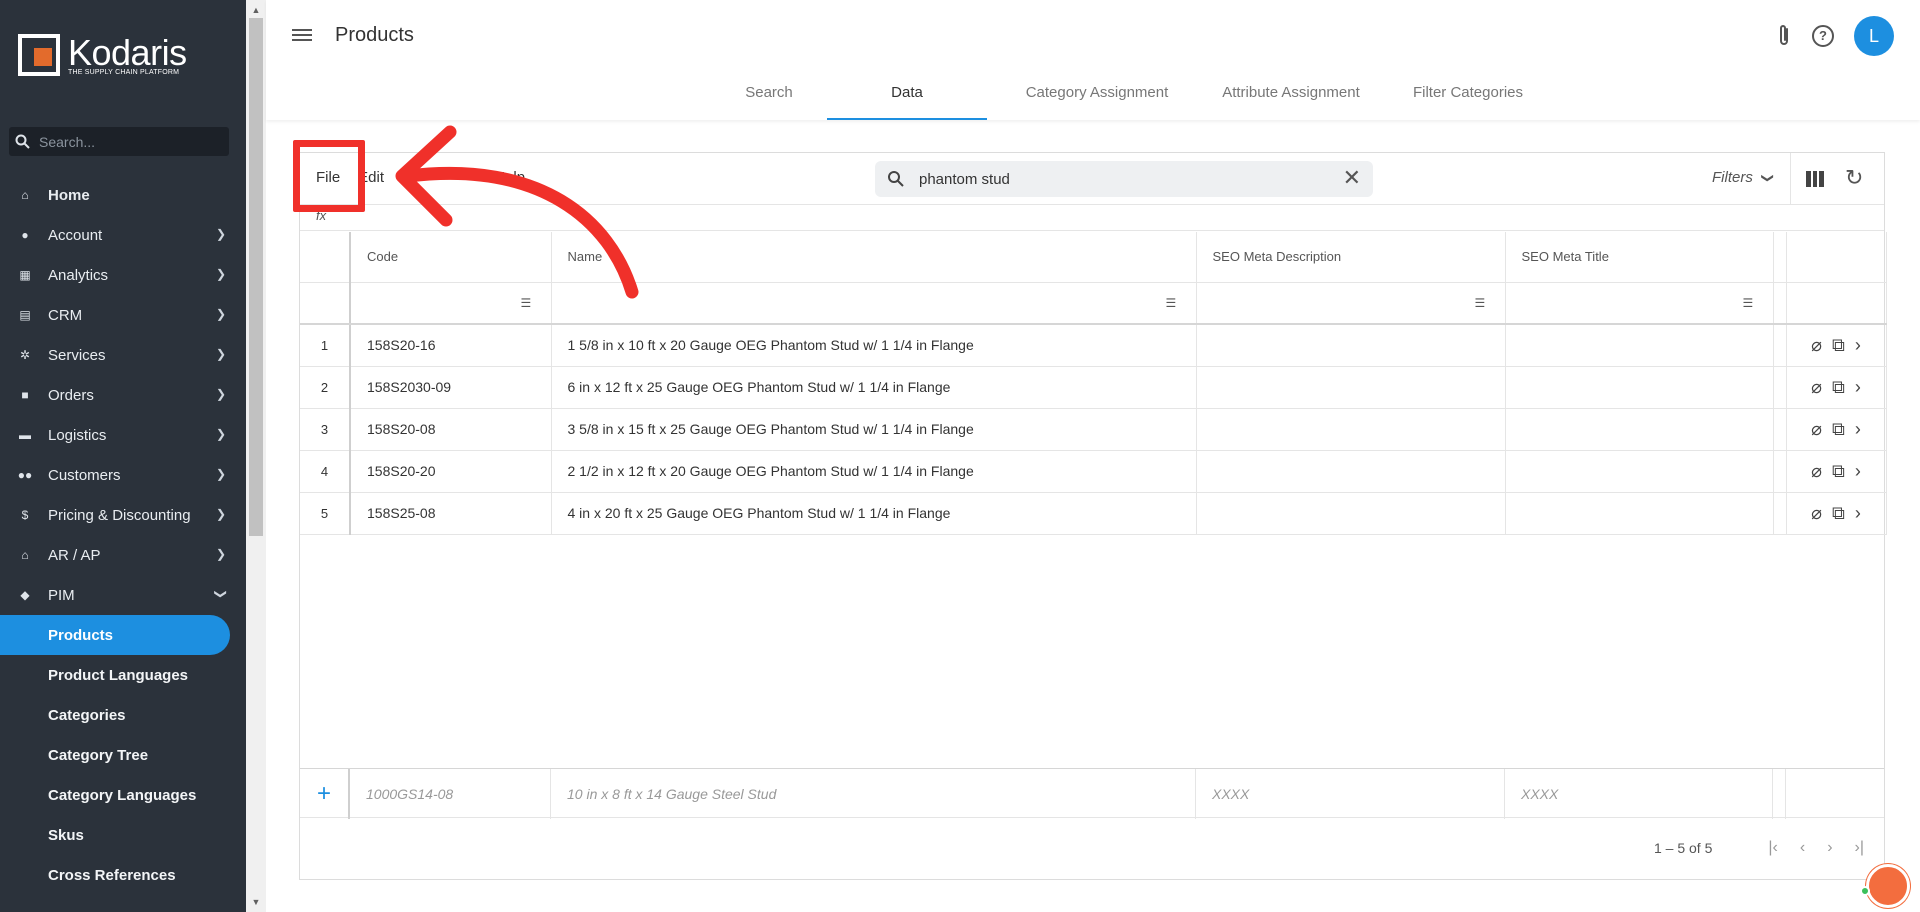  I want to click on new-row-code-placeholder: 1000GS14-08, so click(450, 794).